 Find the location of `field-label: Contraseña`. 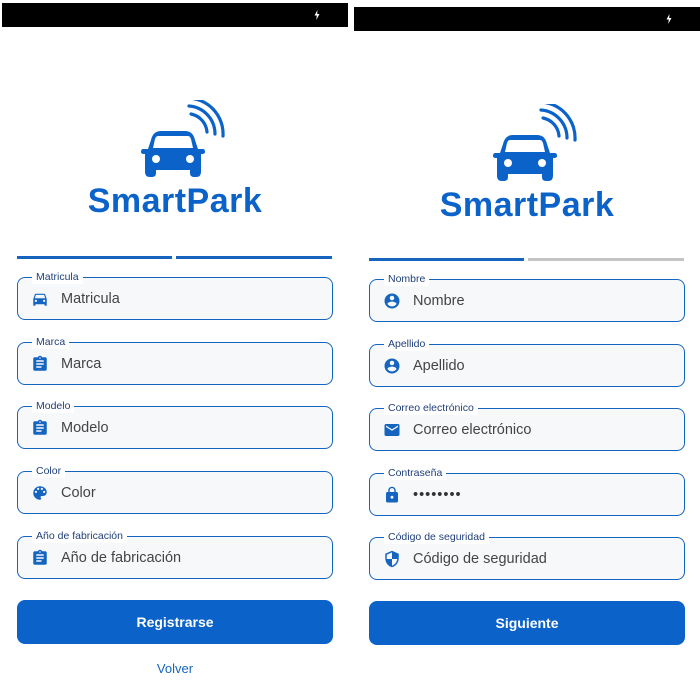

field-label: Contraseña is located at coordinates (415, 473).